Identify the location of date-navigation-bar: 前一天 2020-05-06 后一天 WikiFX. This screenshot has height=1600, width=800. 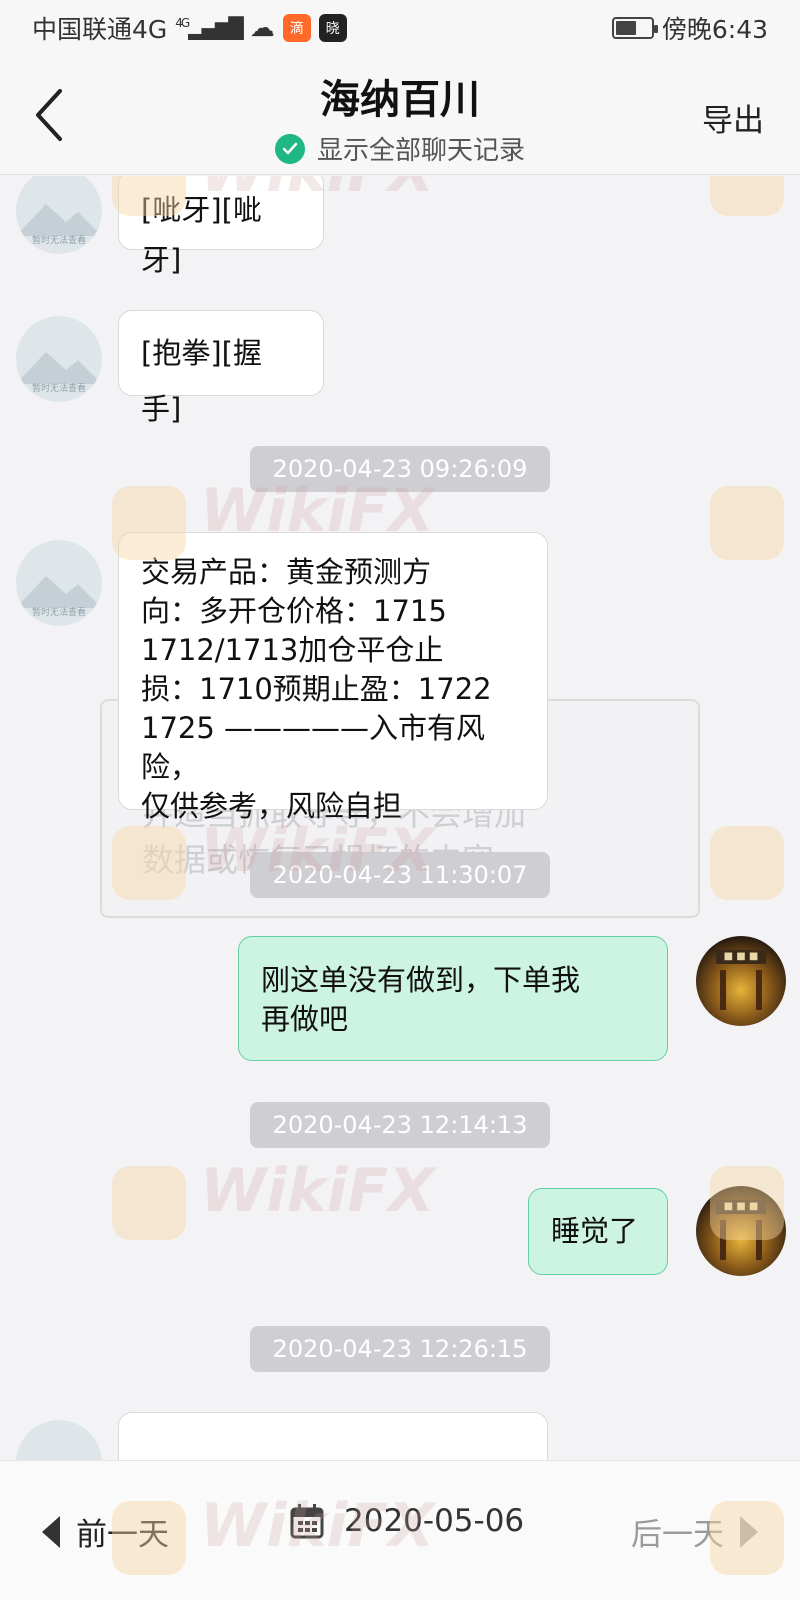
(400, 1530).